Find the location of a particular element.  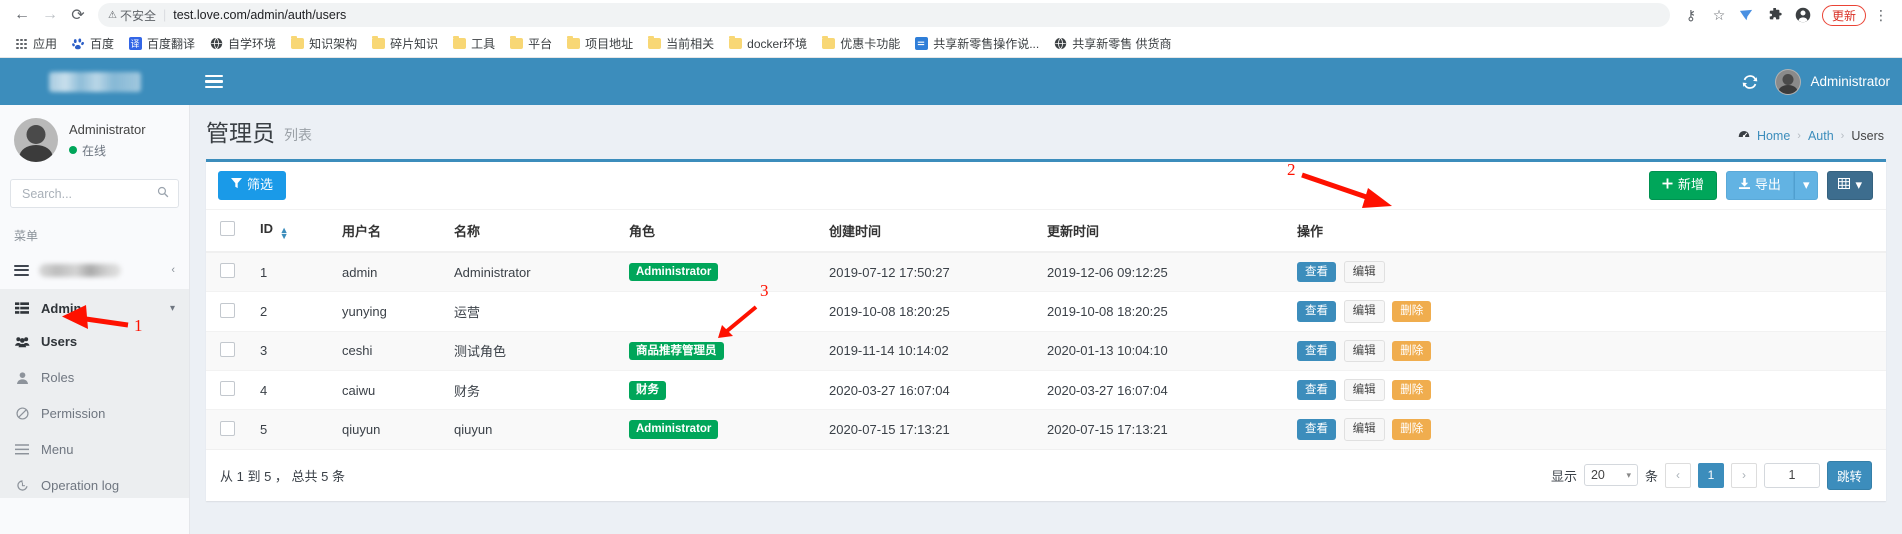

filter-button: 筛选 is located at coordinates (252, 185).